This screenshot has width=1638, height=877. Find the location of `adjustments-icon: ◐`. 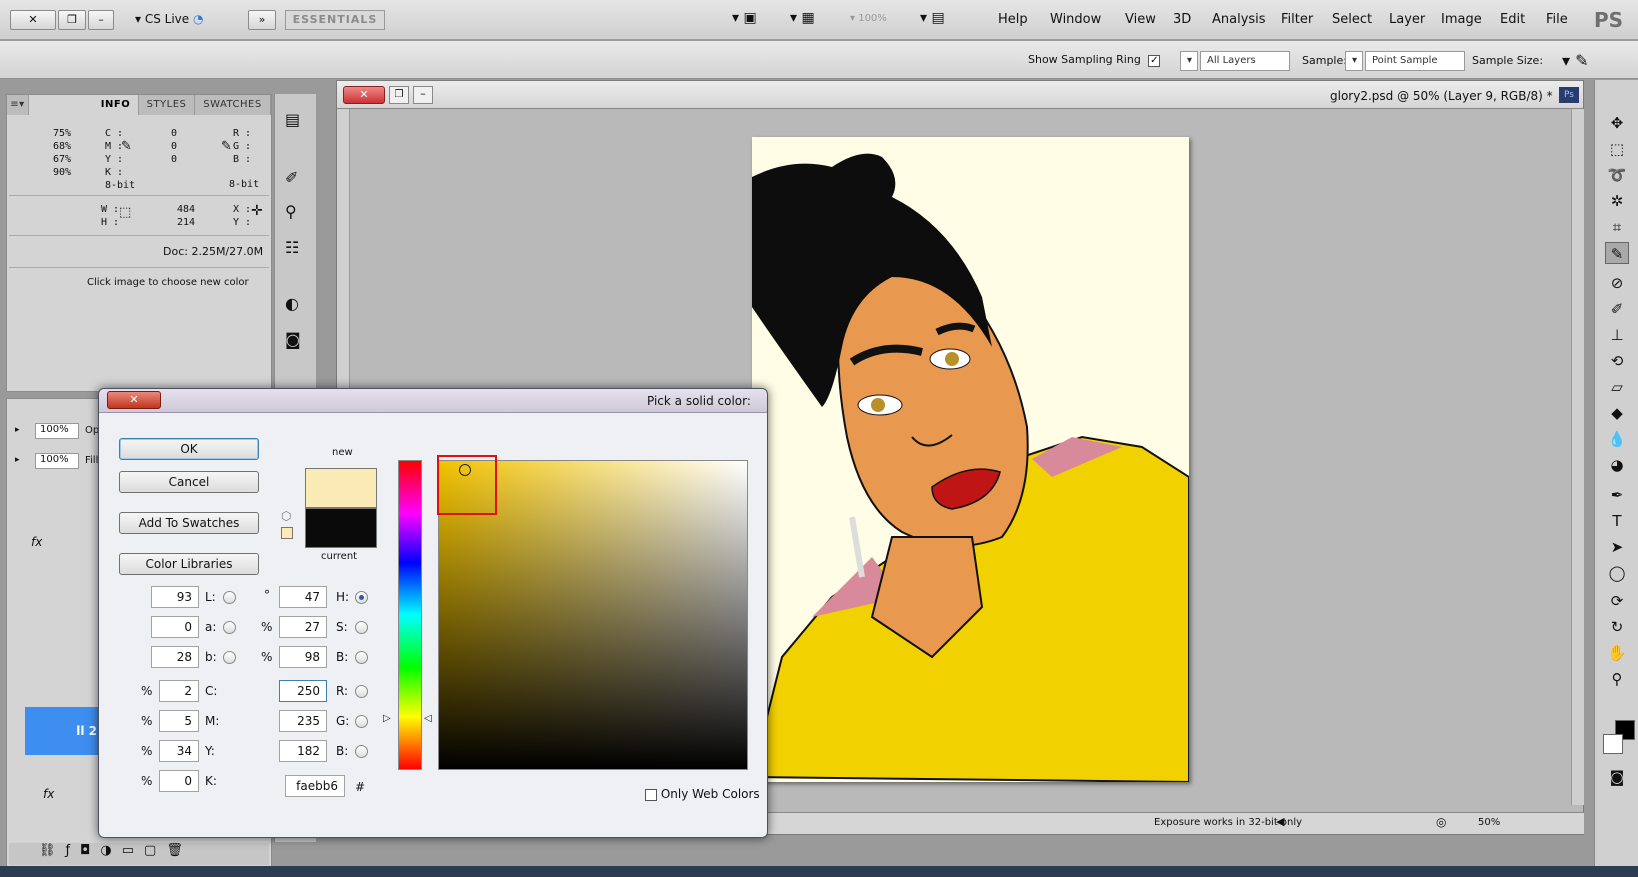

adjustments-icon: ◐ is located at coordinates (292, 303).